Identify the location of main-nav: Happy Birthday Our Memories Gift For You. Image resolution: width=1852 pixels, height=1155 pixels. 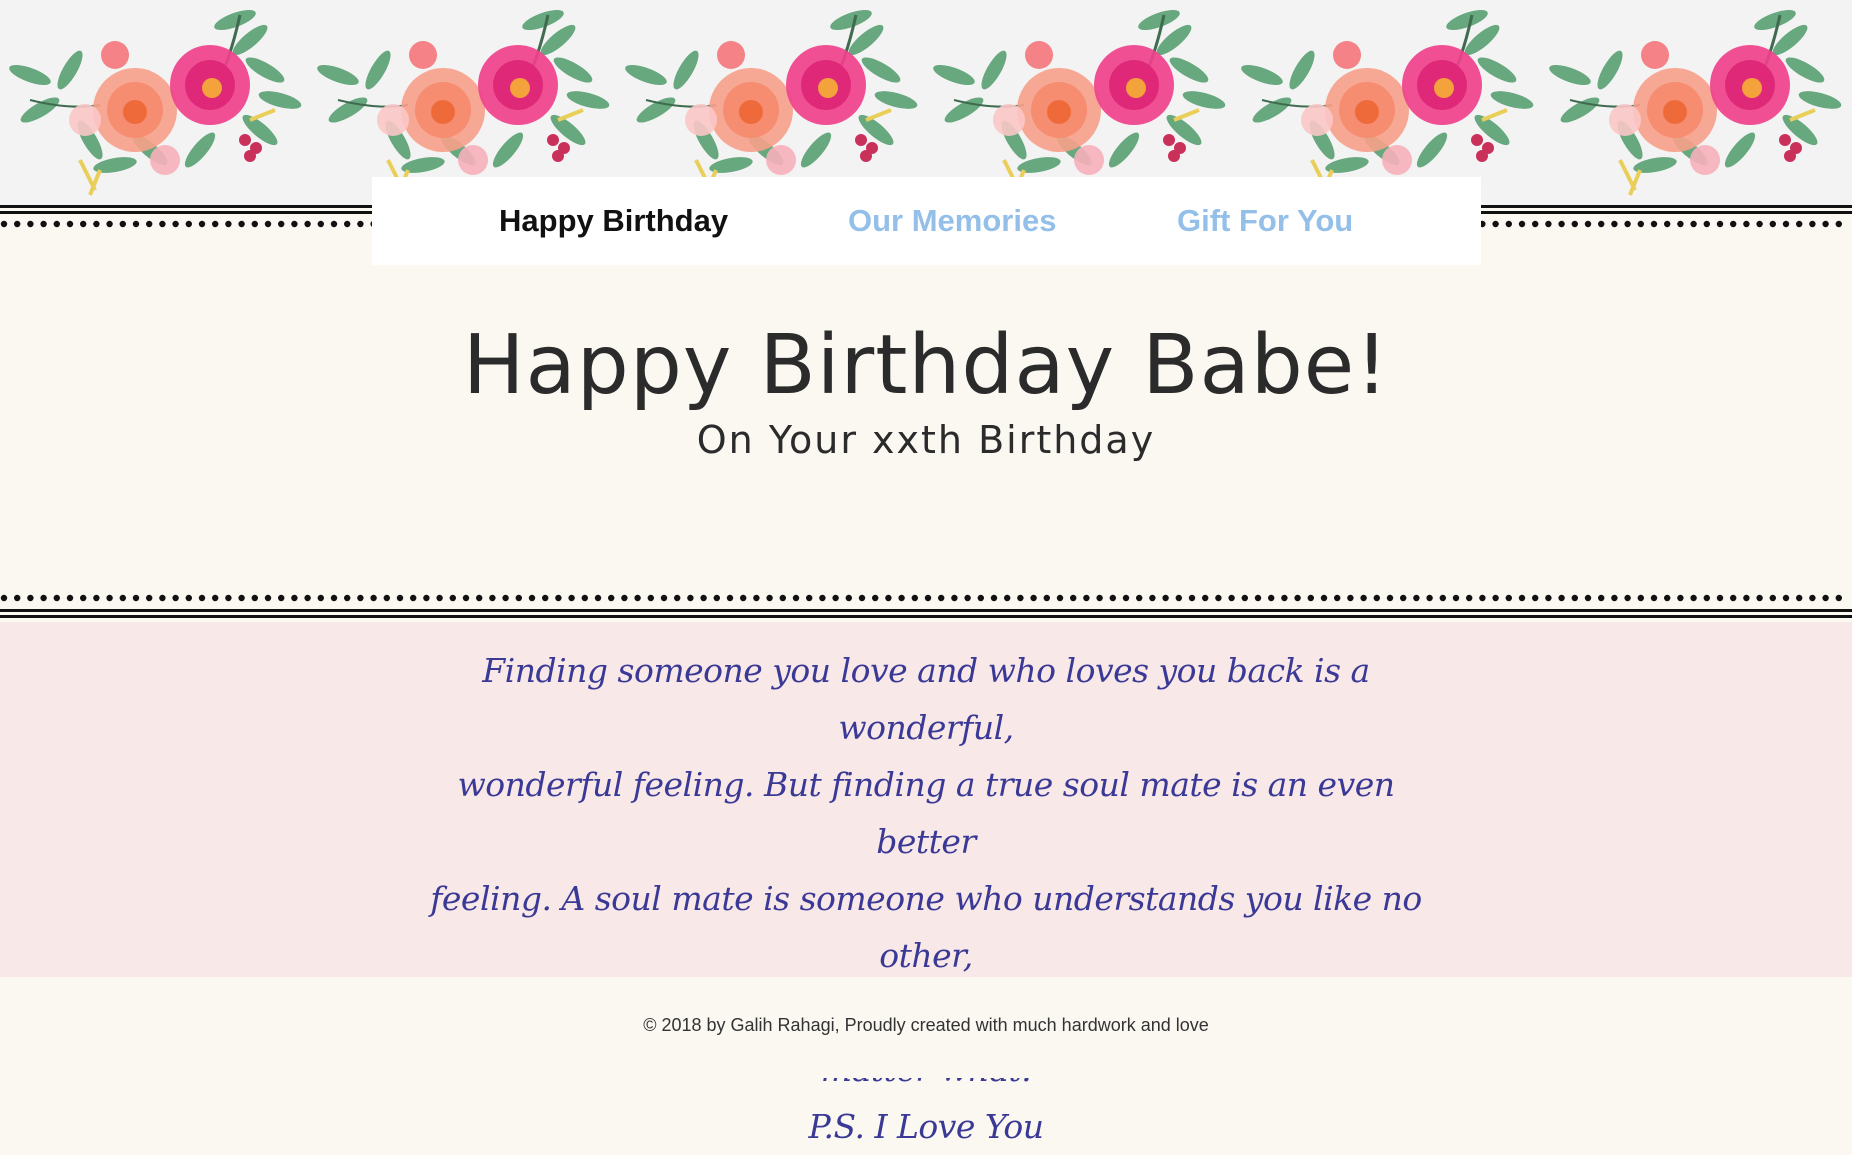
(926, 221).